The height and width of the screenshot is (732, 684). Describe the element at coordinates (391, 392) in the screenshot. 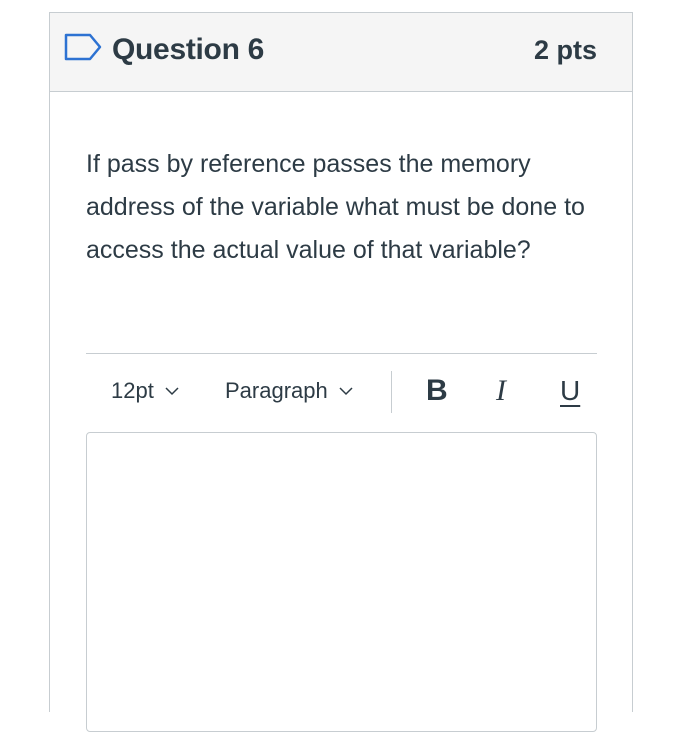

I see `toolbar-separator` at that location.